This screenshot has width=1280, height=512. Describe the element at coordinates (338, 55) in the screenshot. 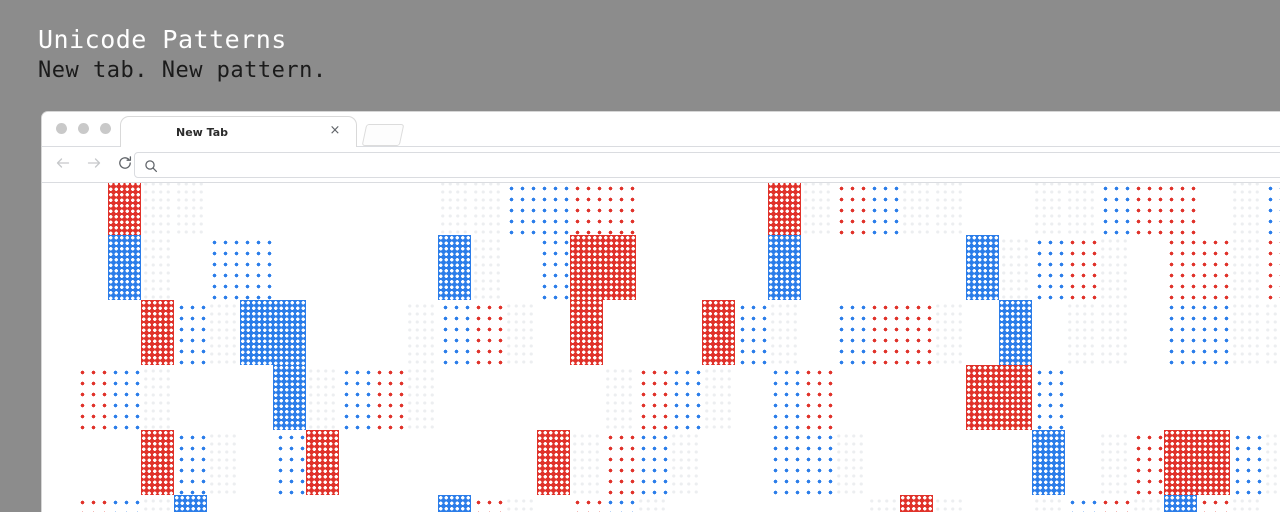

I see `page-header: Unicode Patterns New tab. New pattern.` at that location.